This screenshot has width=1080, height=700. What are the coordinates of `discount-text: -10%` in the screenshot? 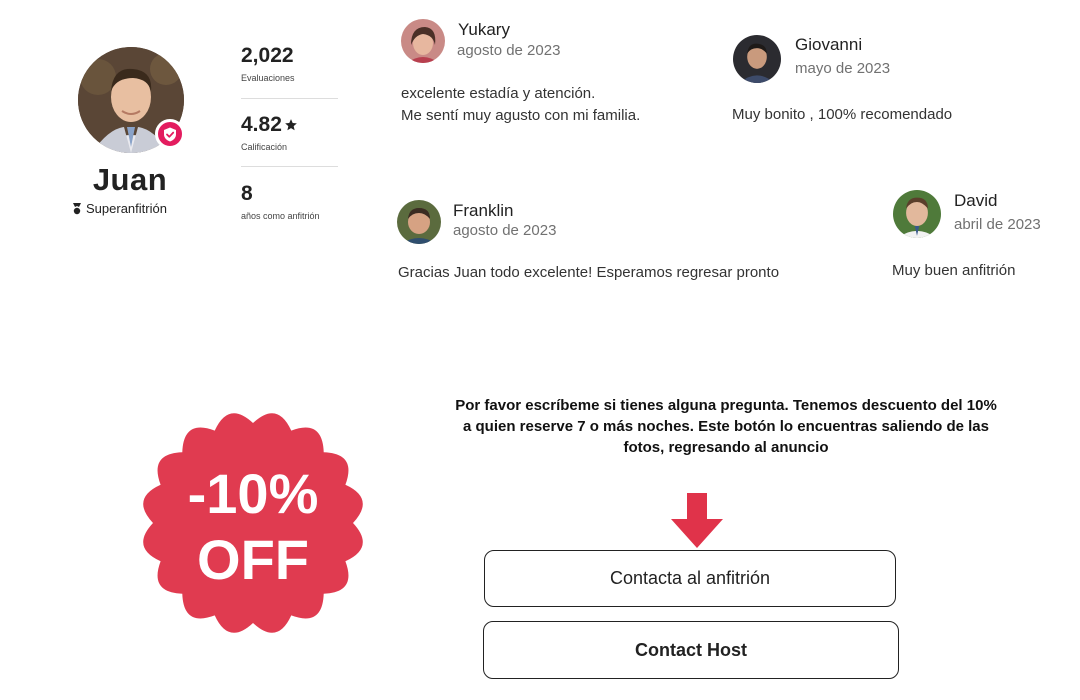 It's located at (253, 493).